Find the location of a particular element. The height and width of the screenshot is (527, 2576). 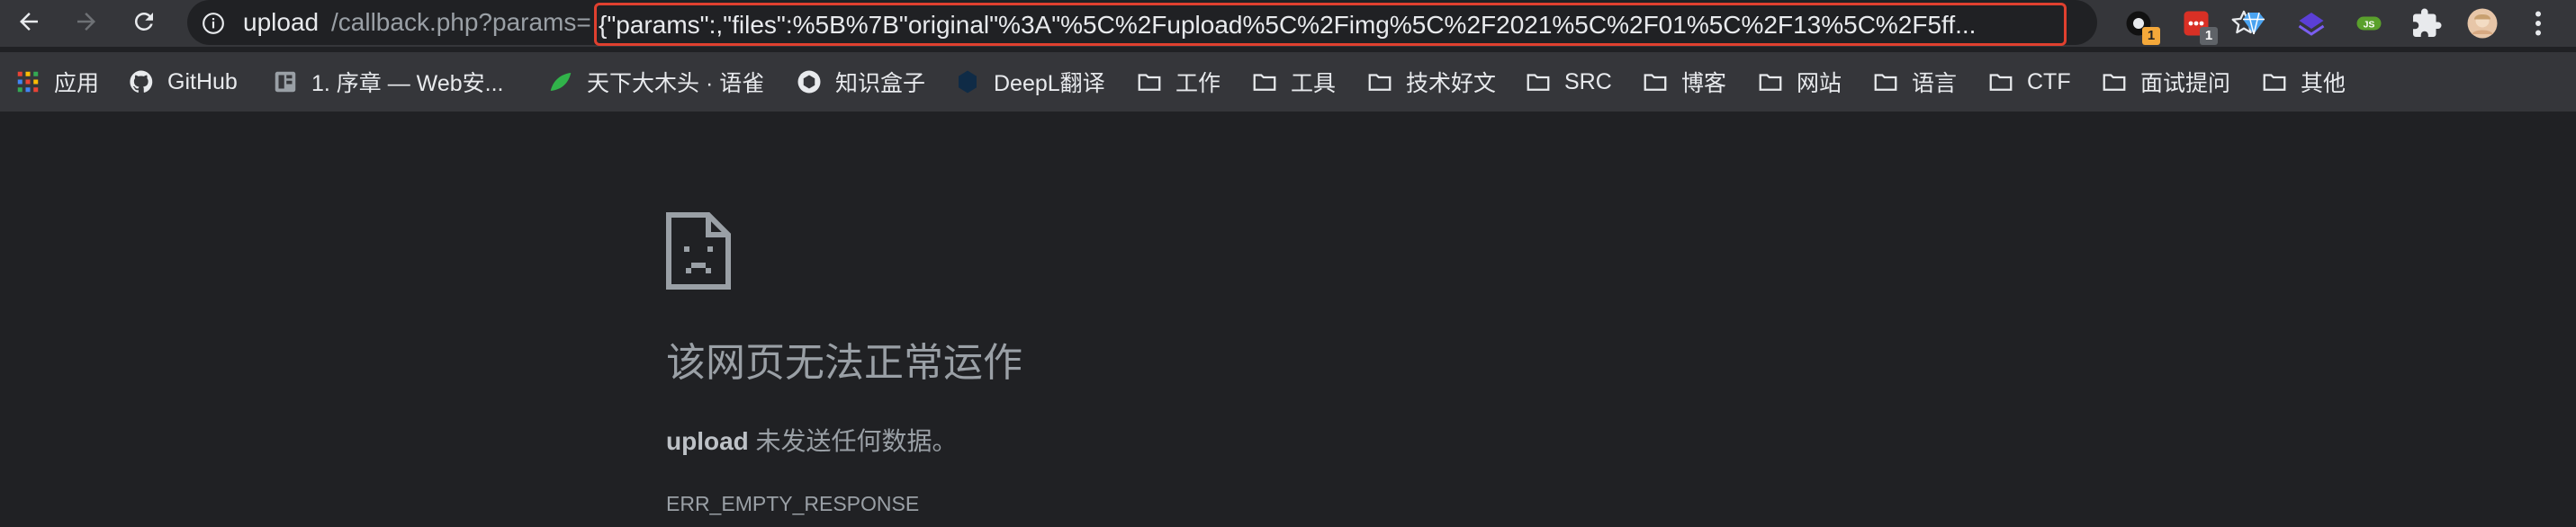

arrow-right-icon is located at coordinates (86, 22).